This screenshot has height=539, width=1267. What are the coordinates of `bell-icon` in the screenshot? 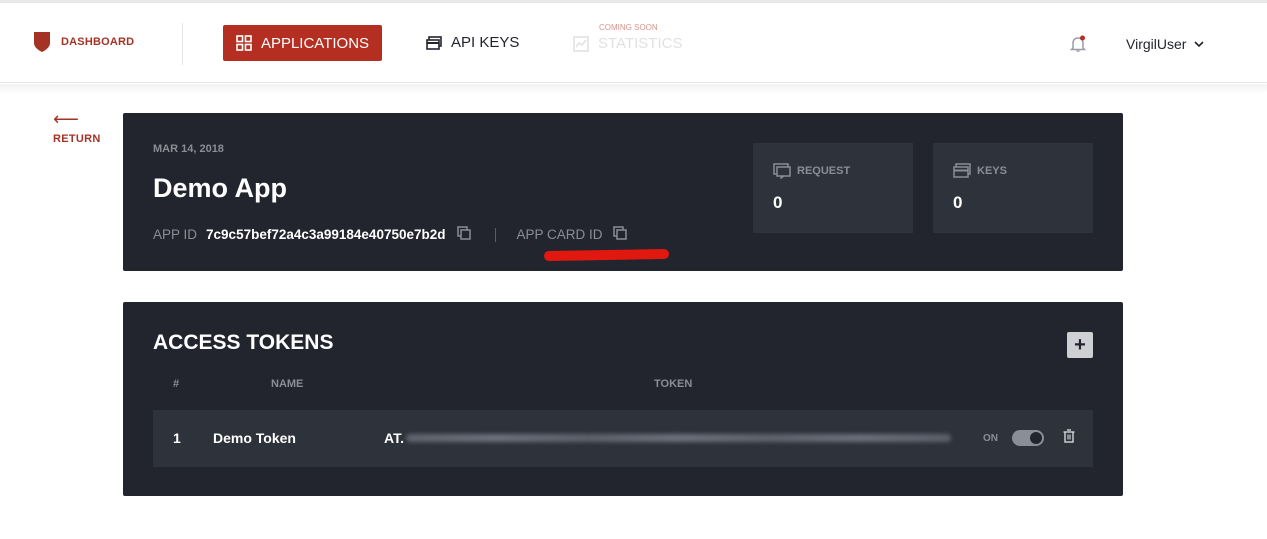 It's located at (1078, 43).